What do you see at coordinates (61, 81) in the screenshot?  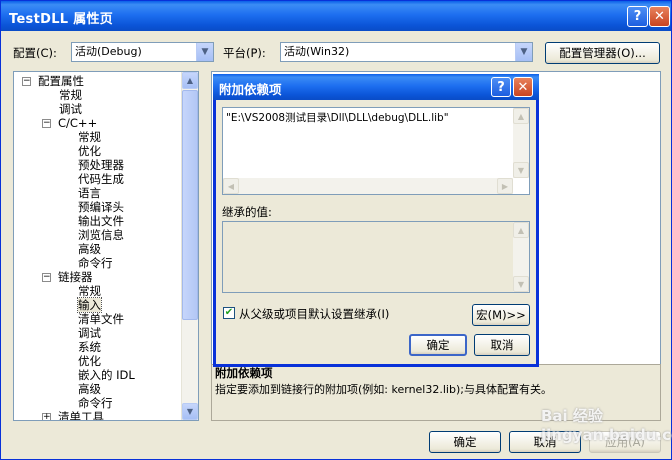 I see `tree-item: 配置属性` at bounding box center [61, 81].